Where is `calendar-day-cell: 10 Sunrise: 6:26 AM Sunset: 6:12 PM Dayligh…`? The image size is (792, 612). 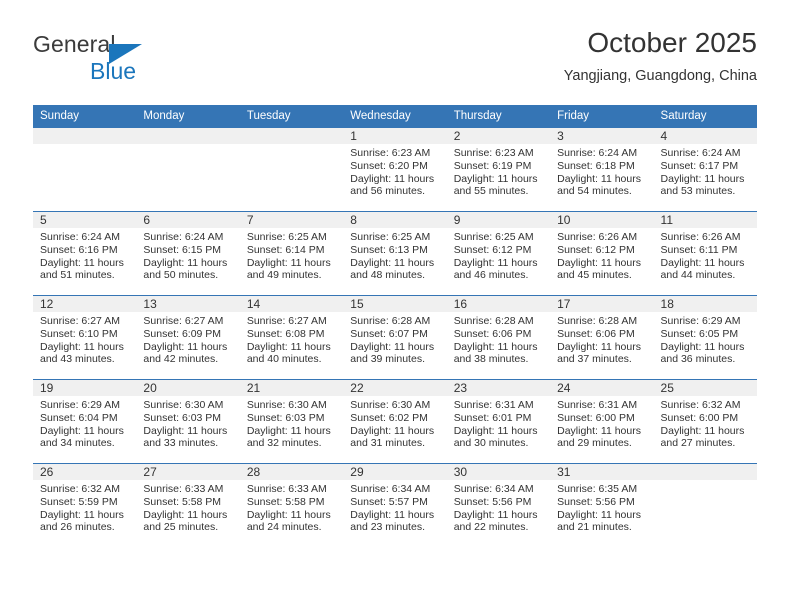
calendar-day-cell: 10 Sunrise: 6:26 AM Sunset: 6:12 PM Dayligh… is located at coordinates (602, 253).